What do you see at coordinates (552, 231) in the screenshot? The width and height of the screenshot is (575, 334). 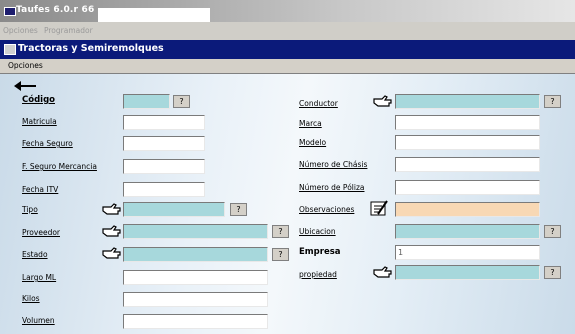 I see `ubicacion-lookup-button: ?` at bounding box center [552, 231].